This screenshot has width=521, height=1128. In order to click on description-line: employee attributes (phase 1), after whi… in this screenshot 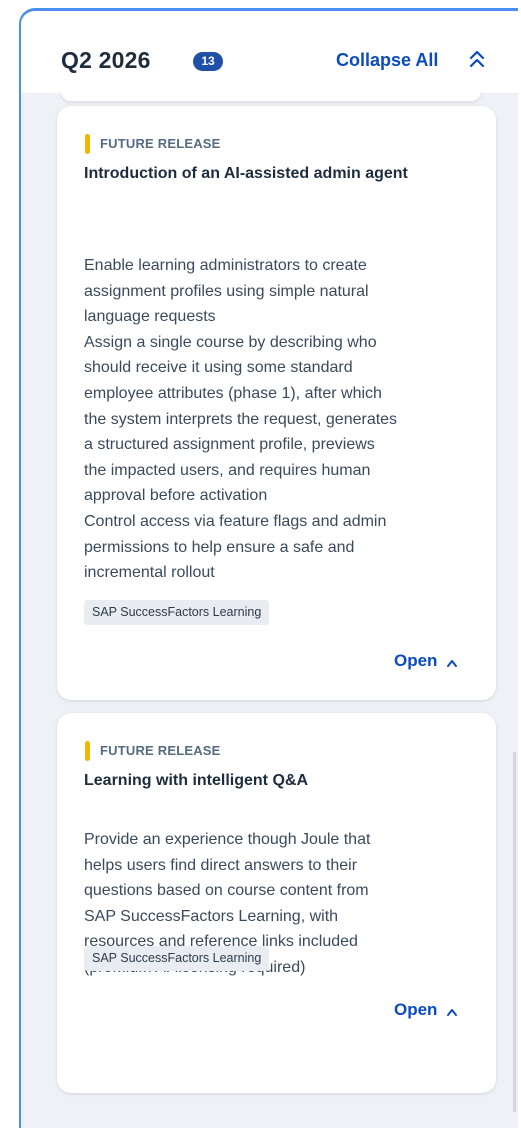, I will do `click(233, 393)`.